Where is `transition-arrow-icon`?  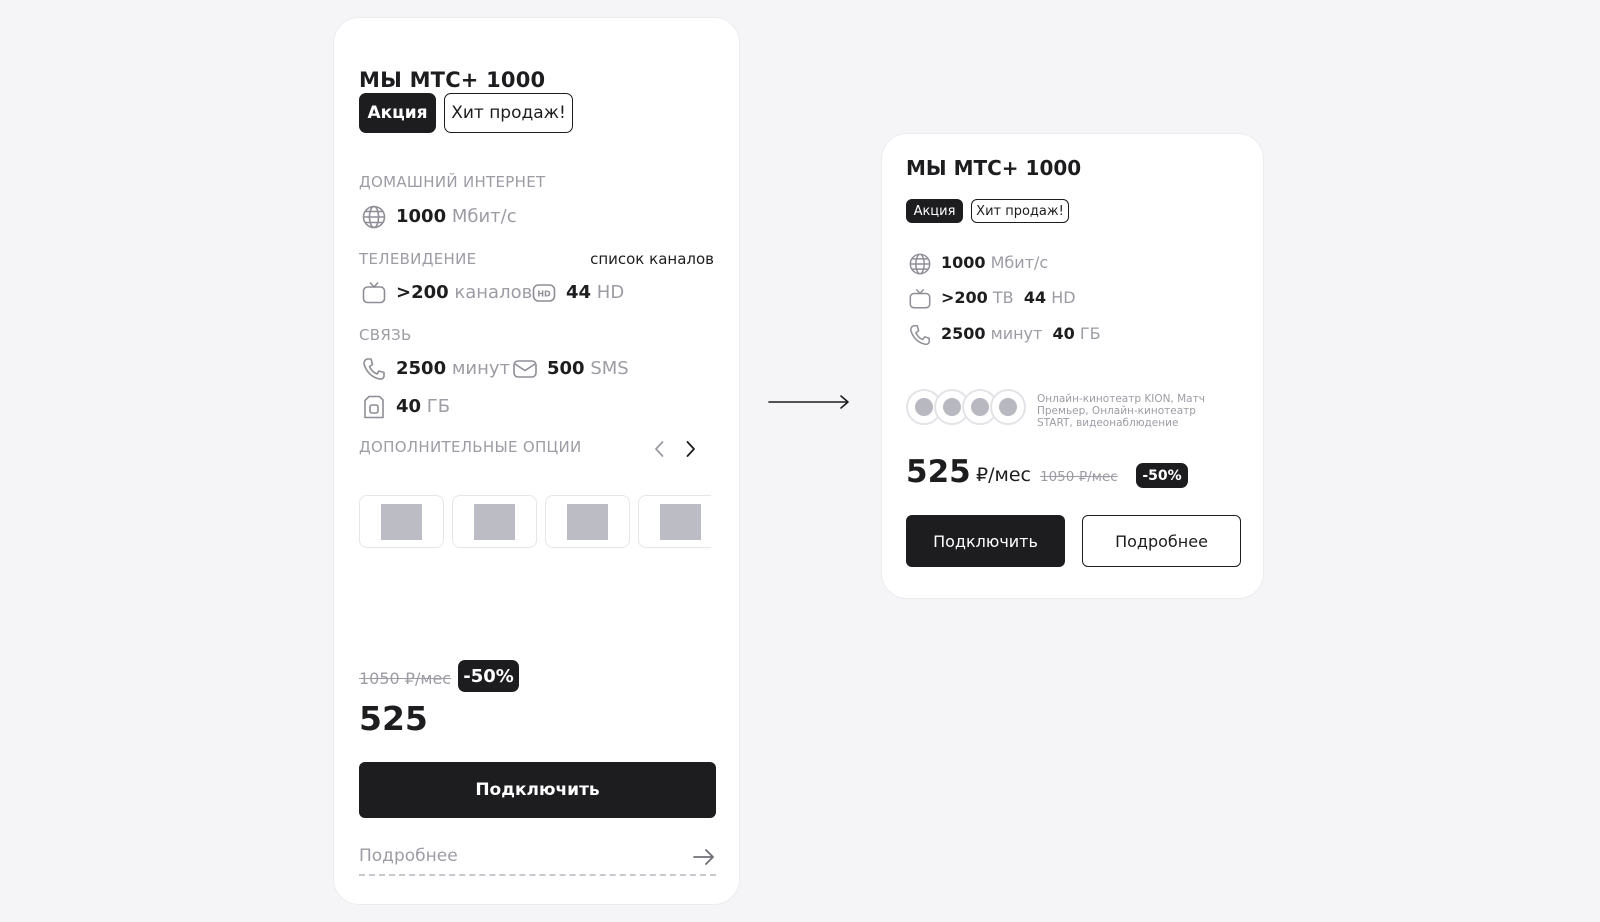
transition-arrow-icon is located at coordinates (809, 402).